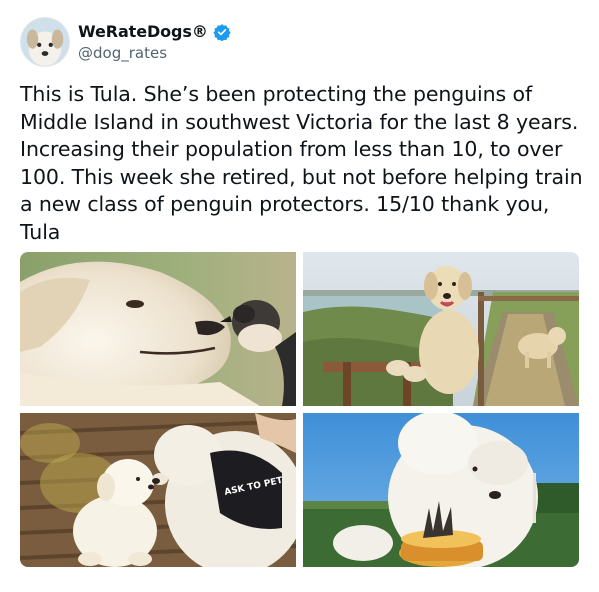  I want to click on verified-badge-icon, so click(222, 32).